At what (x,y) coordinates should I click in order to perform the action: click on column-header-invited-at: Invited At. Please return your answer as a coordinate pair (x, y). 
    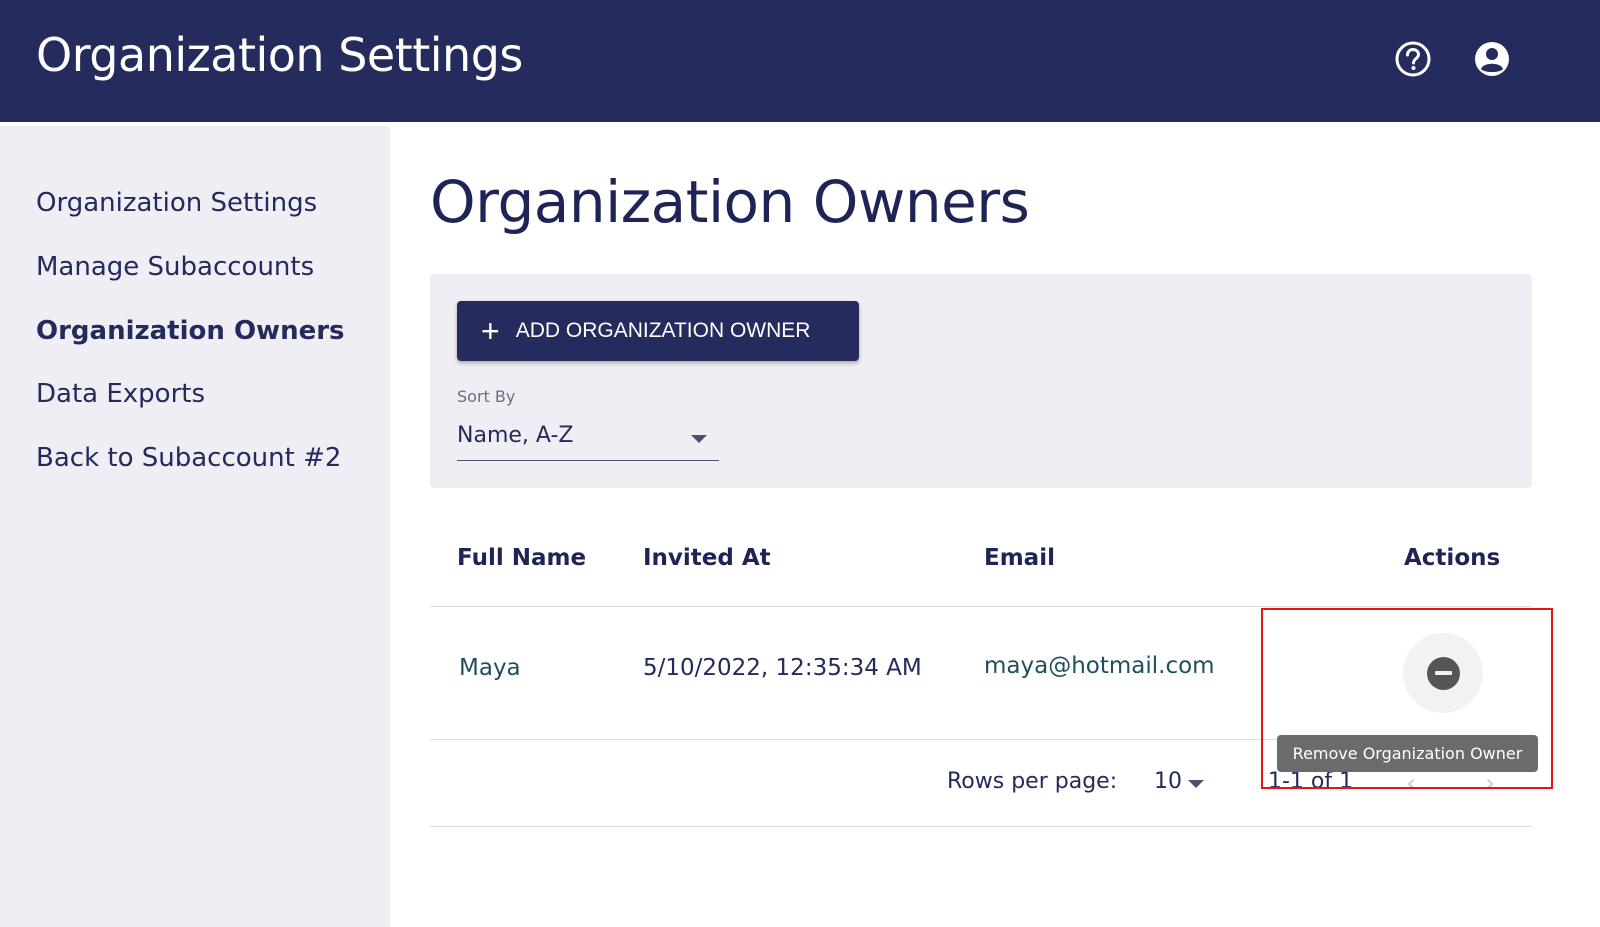
    Looking at the image, I should click on (707, 558).